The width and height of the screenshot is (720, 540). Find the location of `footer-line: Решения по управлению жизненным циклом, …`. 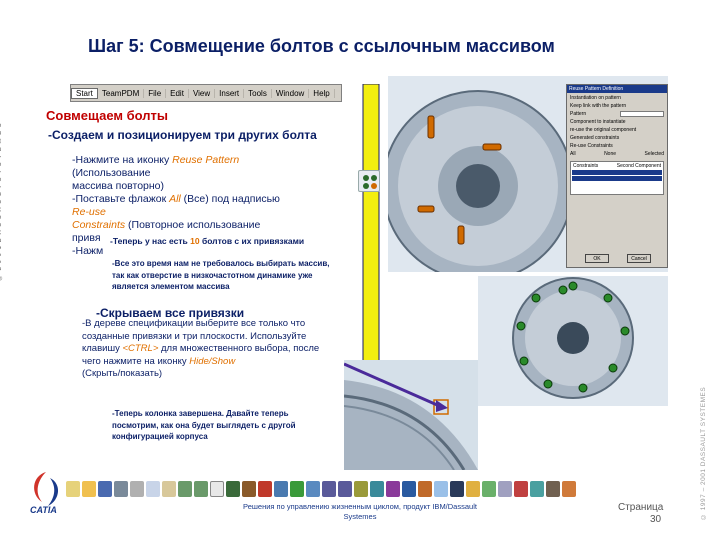

footer-line: Решения по управлению жизненным циклом, … is located at coordinates (360, 506).